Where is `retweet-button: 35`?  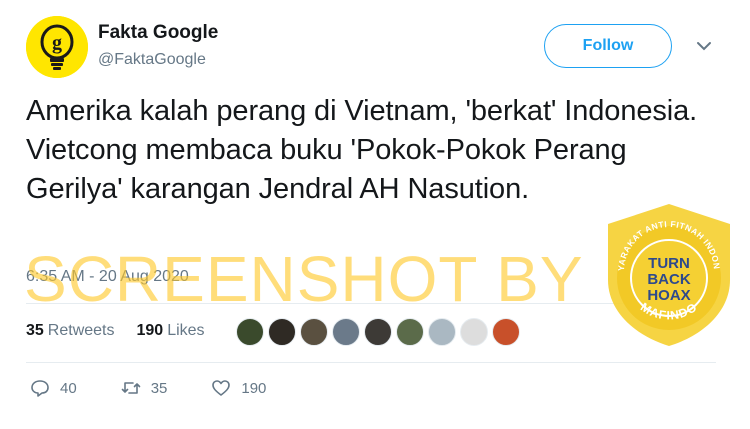
retweet-button: 35 is located at coordinates (144, 388).